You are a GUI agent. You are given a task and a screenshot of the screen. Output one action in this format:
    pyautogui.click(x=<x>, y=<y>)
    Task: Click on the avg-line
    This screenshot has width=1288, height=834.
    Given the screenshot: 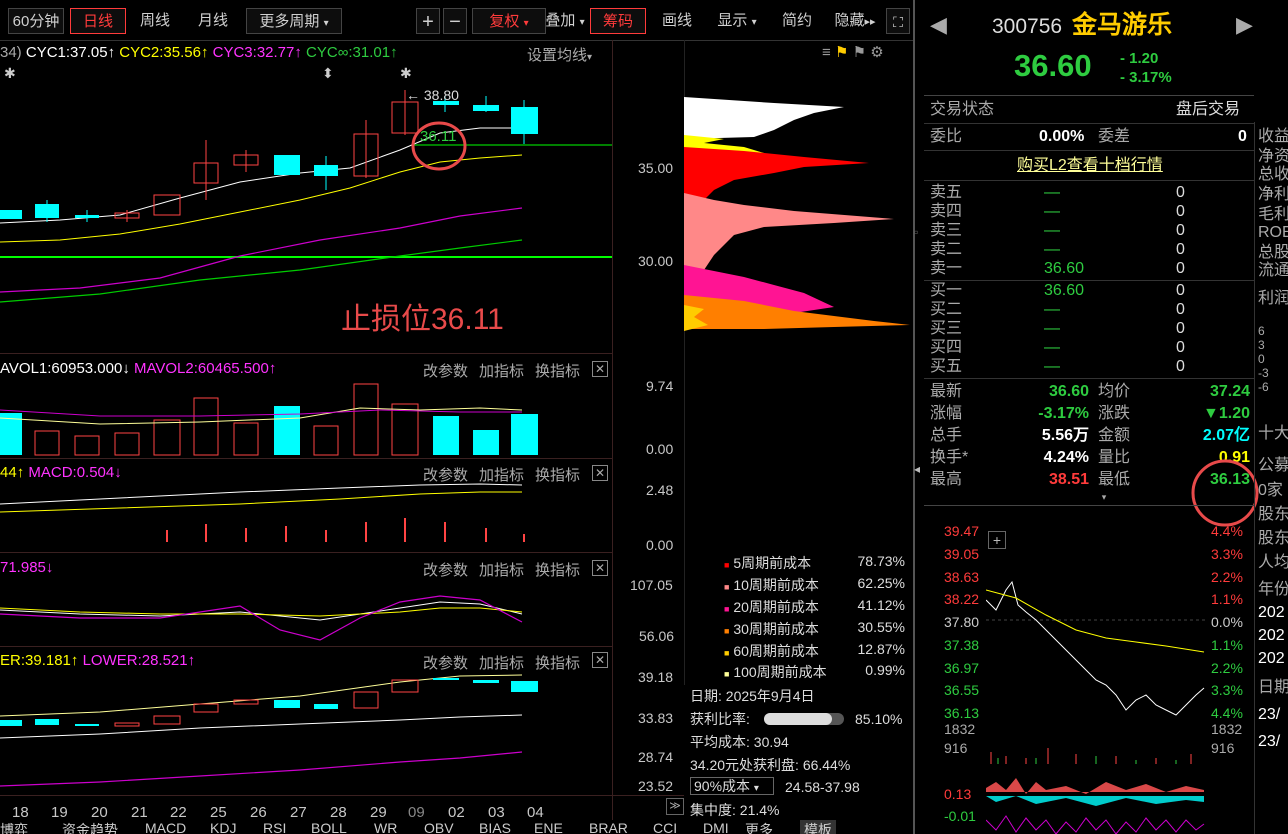 What is the action you would take?
    pyautogui.click(x=1095, y=621)
    